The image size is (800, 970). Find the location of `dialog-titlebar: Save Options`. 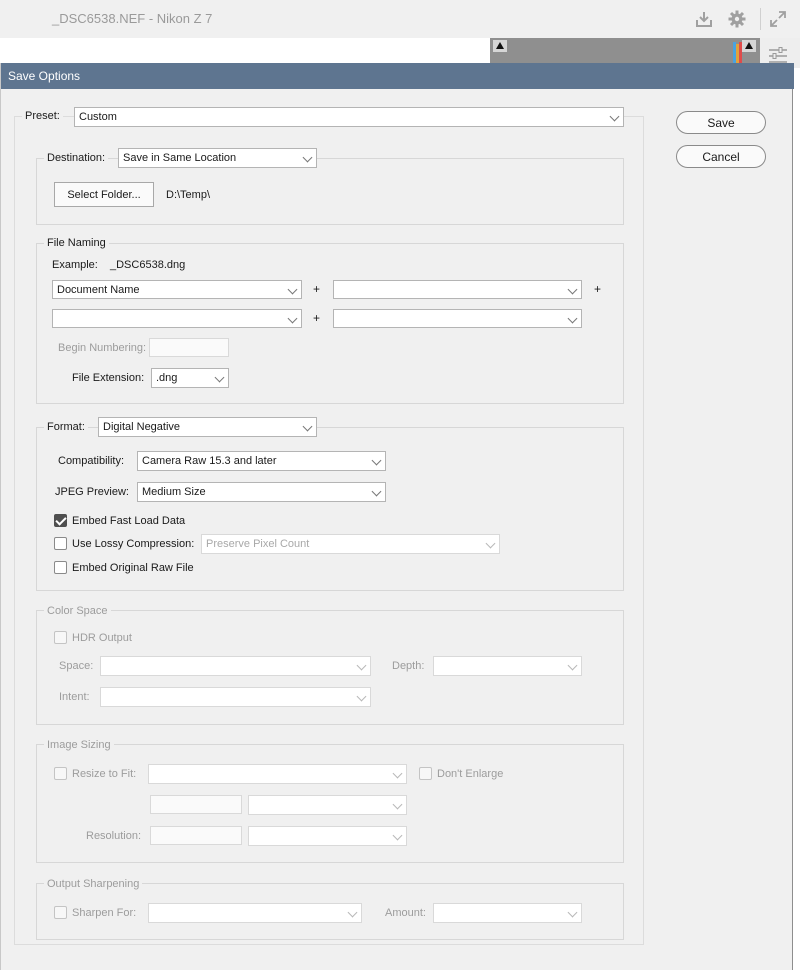

dialog-titlebar: Save Options is located at coordinates (397, 76).